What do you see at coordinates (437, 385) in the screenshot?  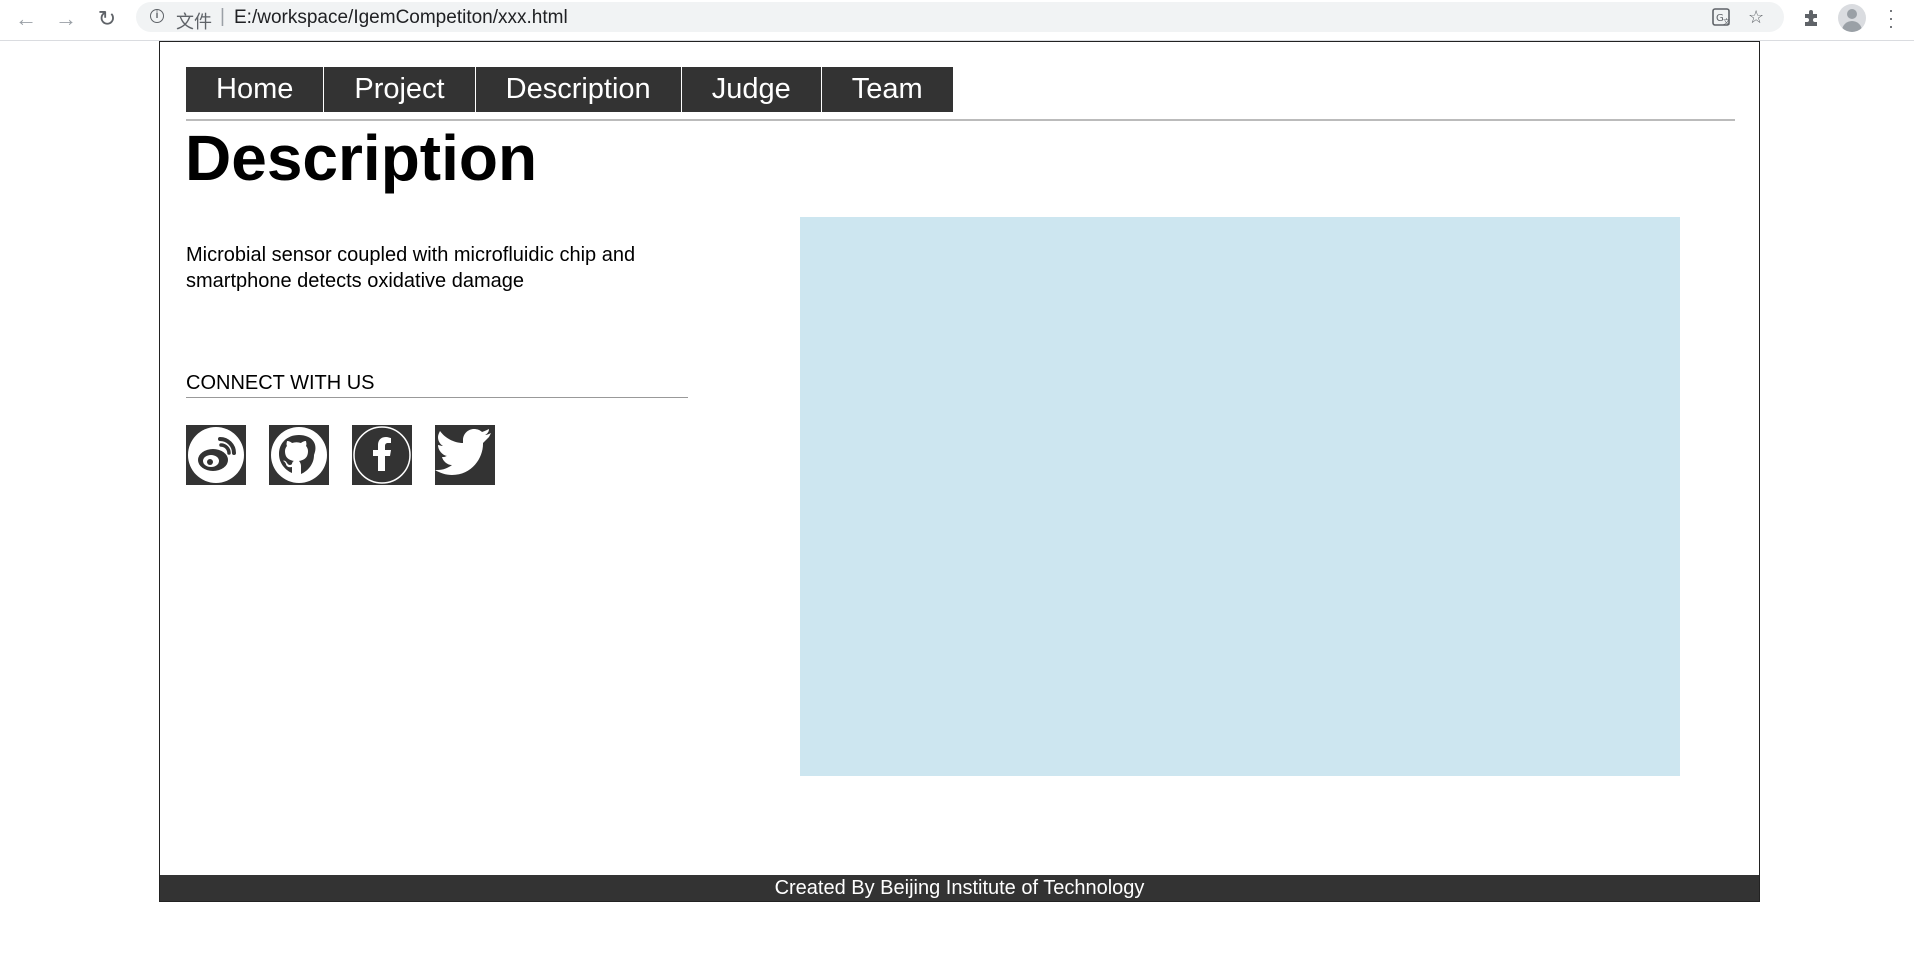 I see `connect-heading: CONNECT WITH US` at bounding box center [437, 385].